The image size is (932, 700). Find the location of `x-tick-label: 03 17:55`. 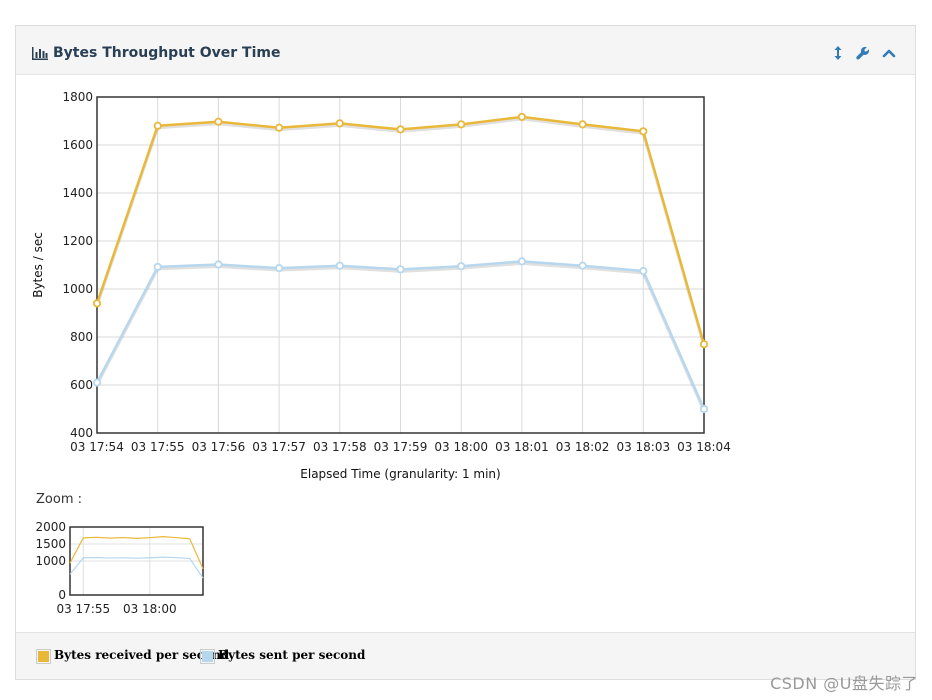

x-tick-label: 03 17:55 is located at coordinates (158, 447).